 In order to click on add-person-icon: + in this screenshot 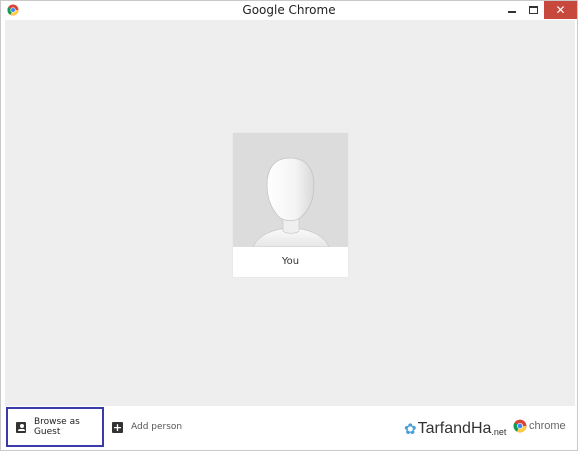, I will do `click(117, 427)`.